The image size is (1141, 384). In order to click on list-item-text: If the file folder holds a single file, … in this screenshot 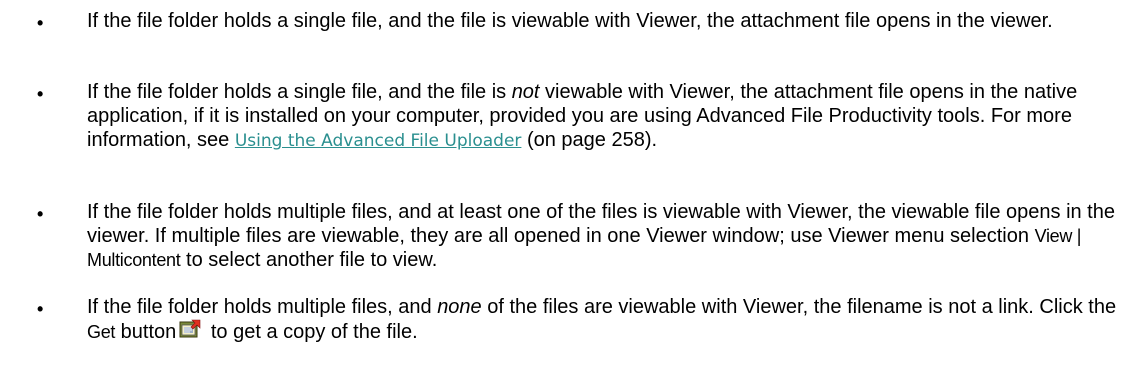, I will do `click(612, 21)`.